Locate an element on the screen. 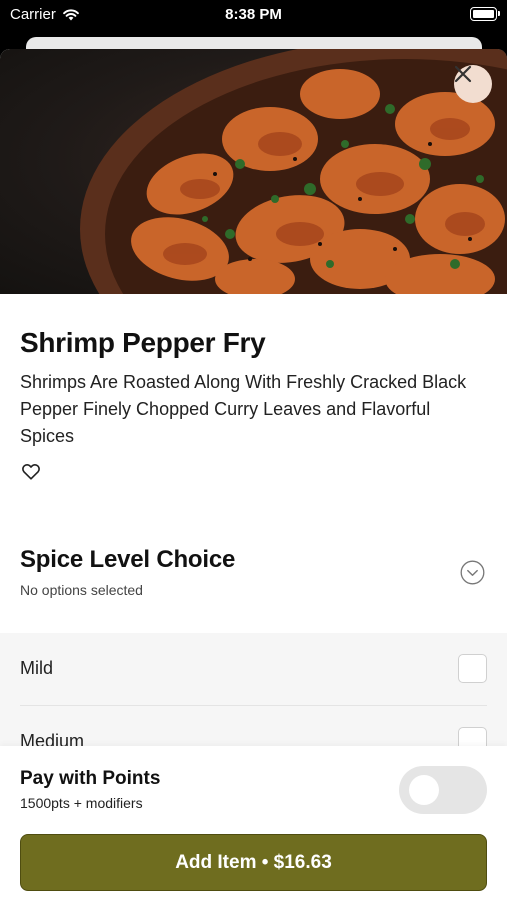 Image resolution: width=507 pixels, height=900 pixels. status-time: 8:38 PM is located at coordinates (253, 14).